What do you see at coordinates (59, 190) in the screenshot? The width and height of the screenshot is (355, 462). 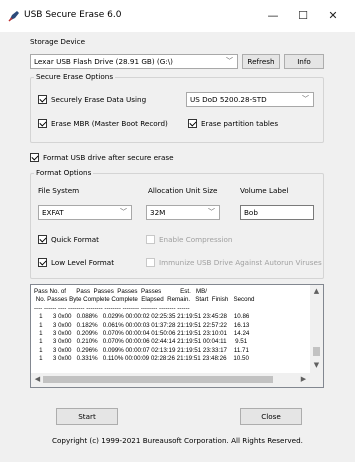 I see `file-system-label: File System` at bounding box center [59, 190].